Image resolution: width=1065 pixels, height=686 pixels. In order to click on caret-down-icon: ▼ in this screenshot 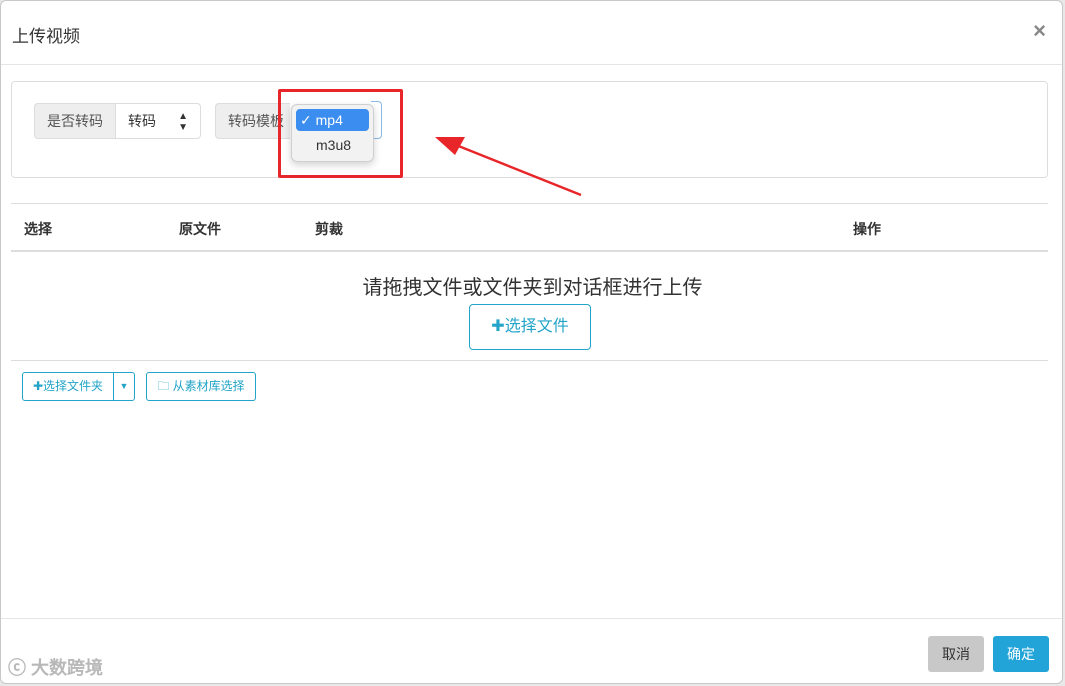, I will do `click(124, 386)`.